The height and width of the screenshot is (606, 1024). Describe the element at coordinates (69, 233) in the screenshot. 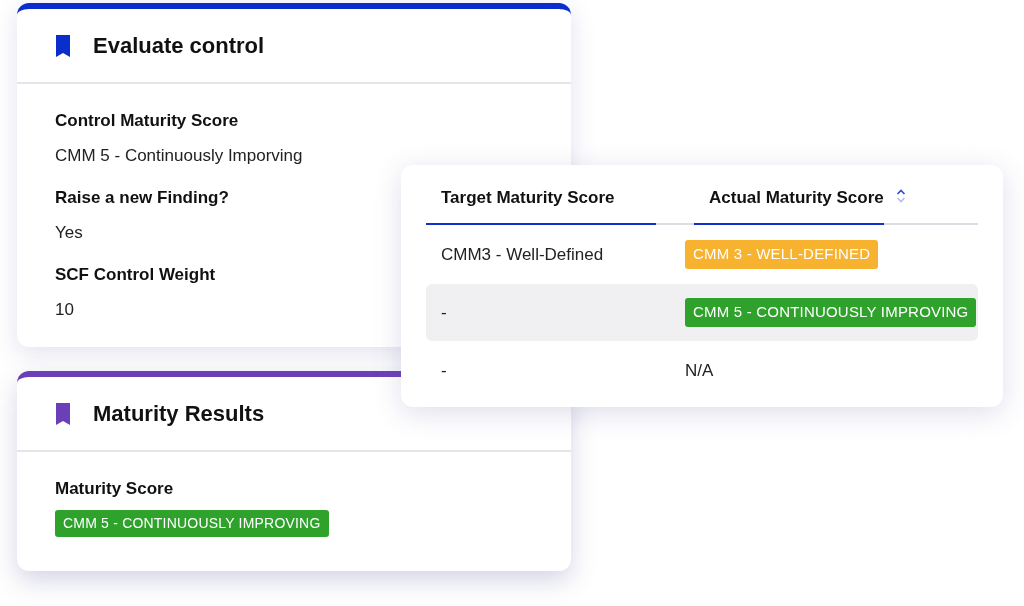

I see `field-value: Yes` at that location.